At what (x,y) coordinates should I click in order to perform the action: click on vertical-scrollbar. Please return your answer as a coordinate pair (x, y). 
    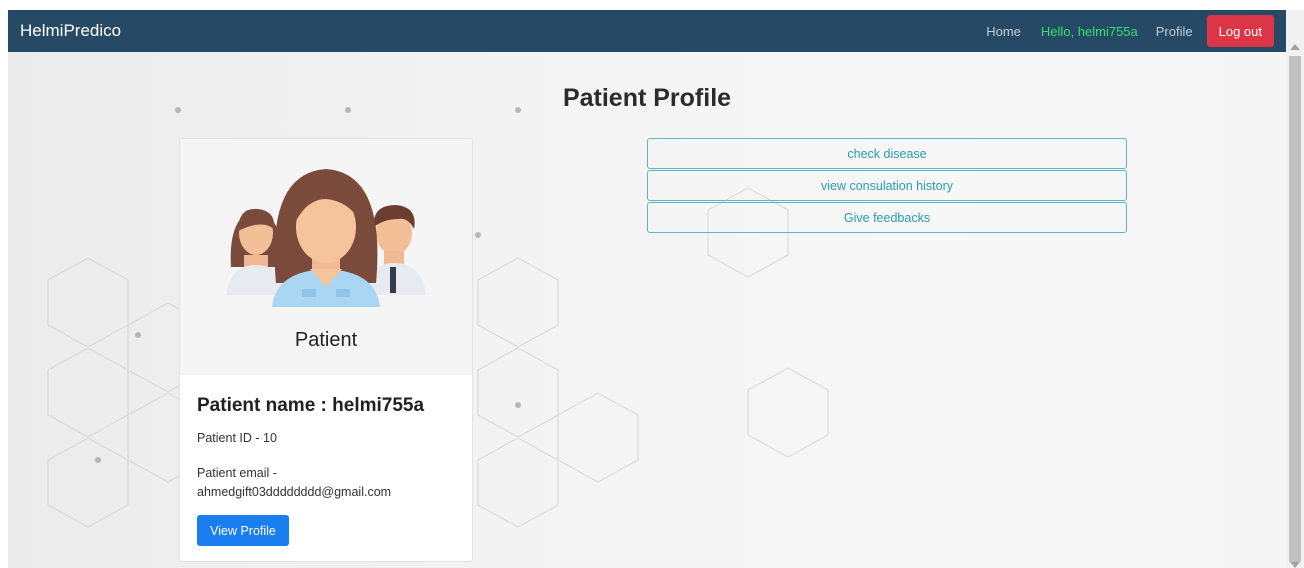
    Looking at the image, I should click on (1295, 289).